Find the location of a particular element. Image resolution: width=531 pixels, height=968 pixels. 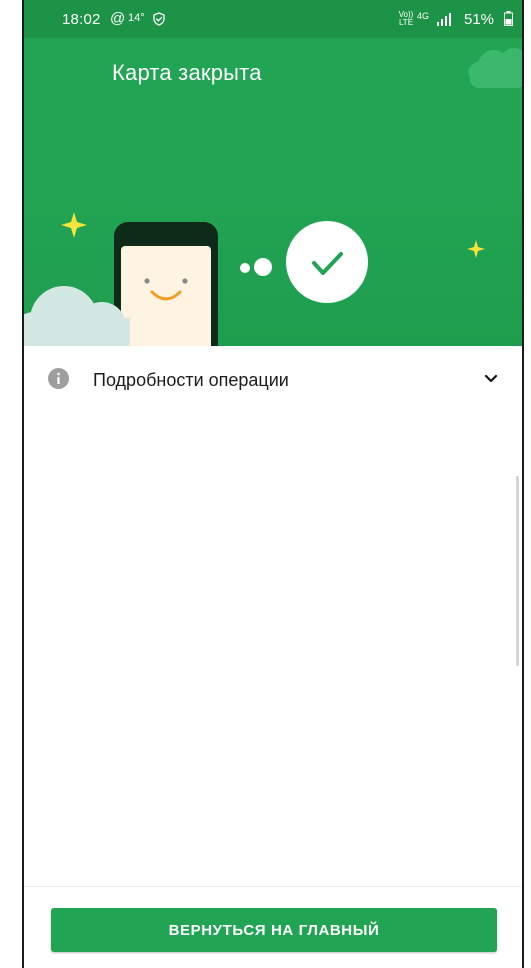

window-frame-left is located at coordinates (11, 484).